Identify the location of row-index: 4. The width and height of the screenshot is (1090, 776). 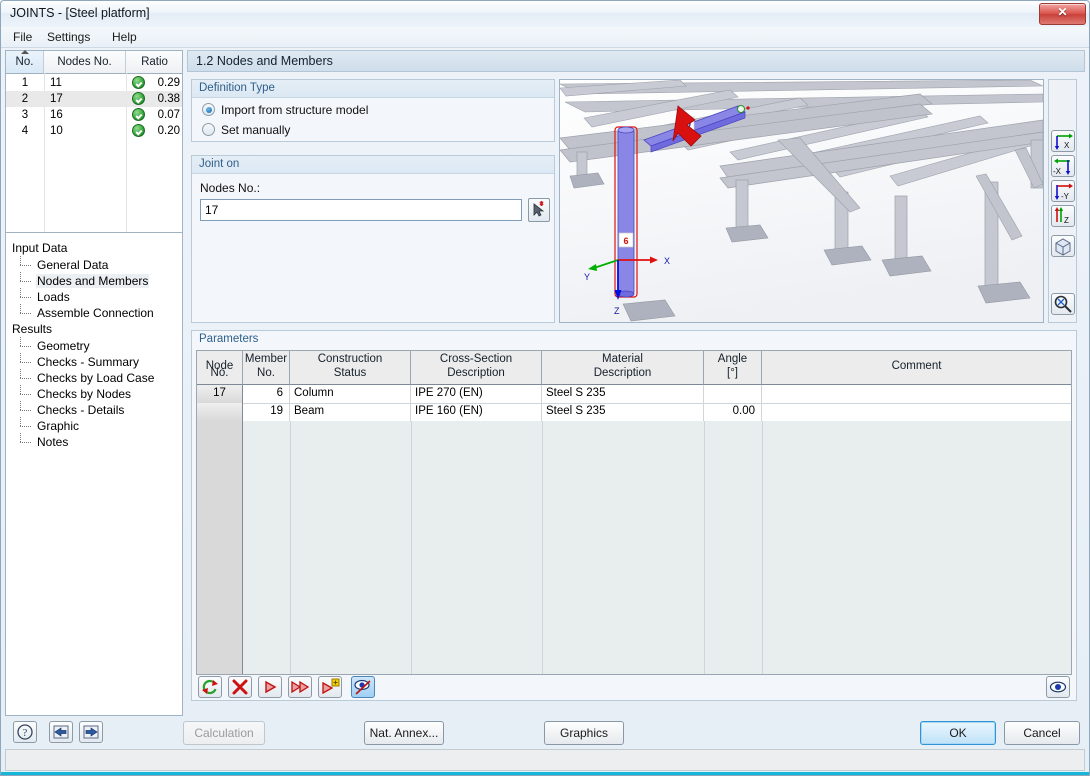
(25, 131).